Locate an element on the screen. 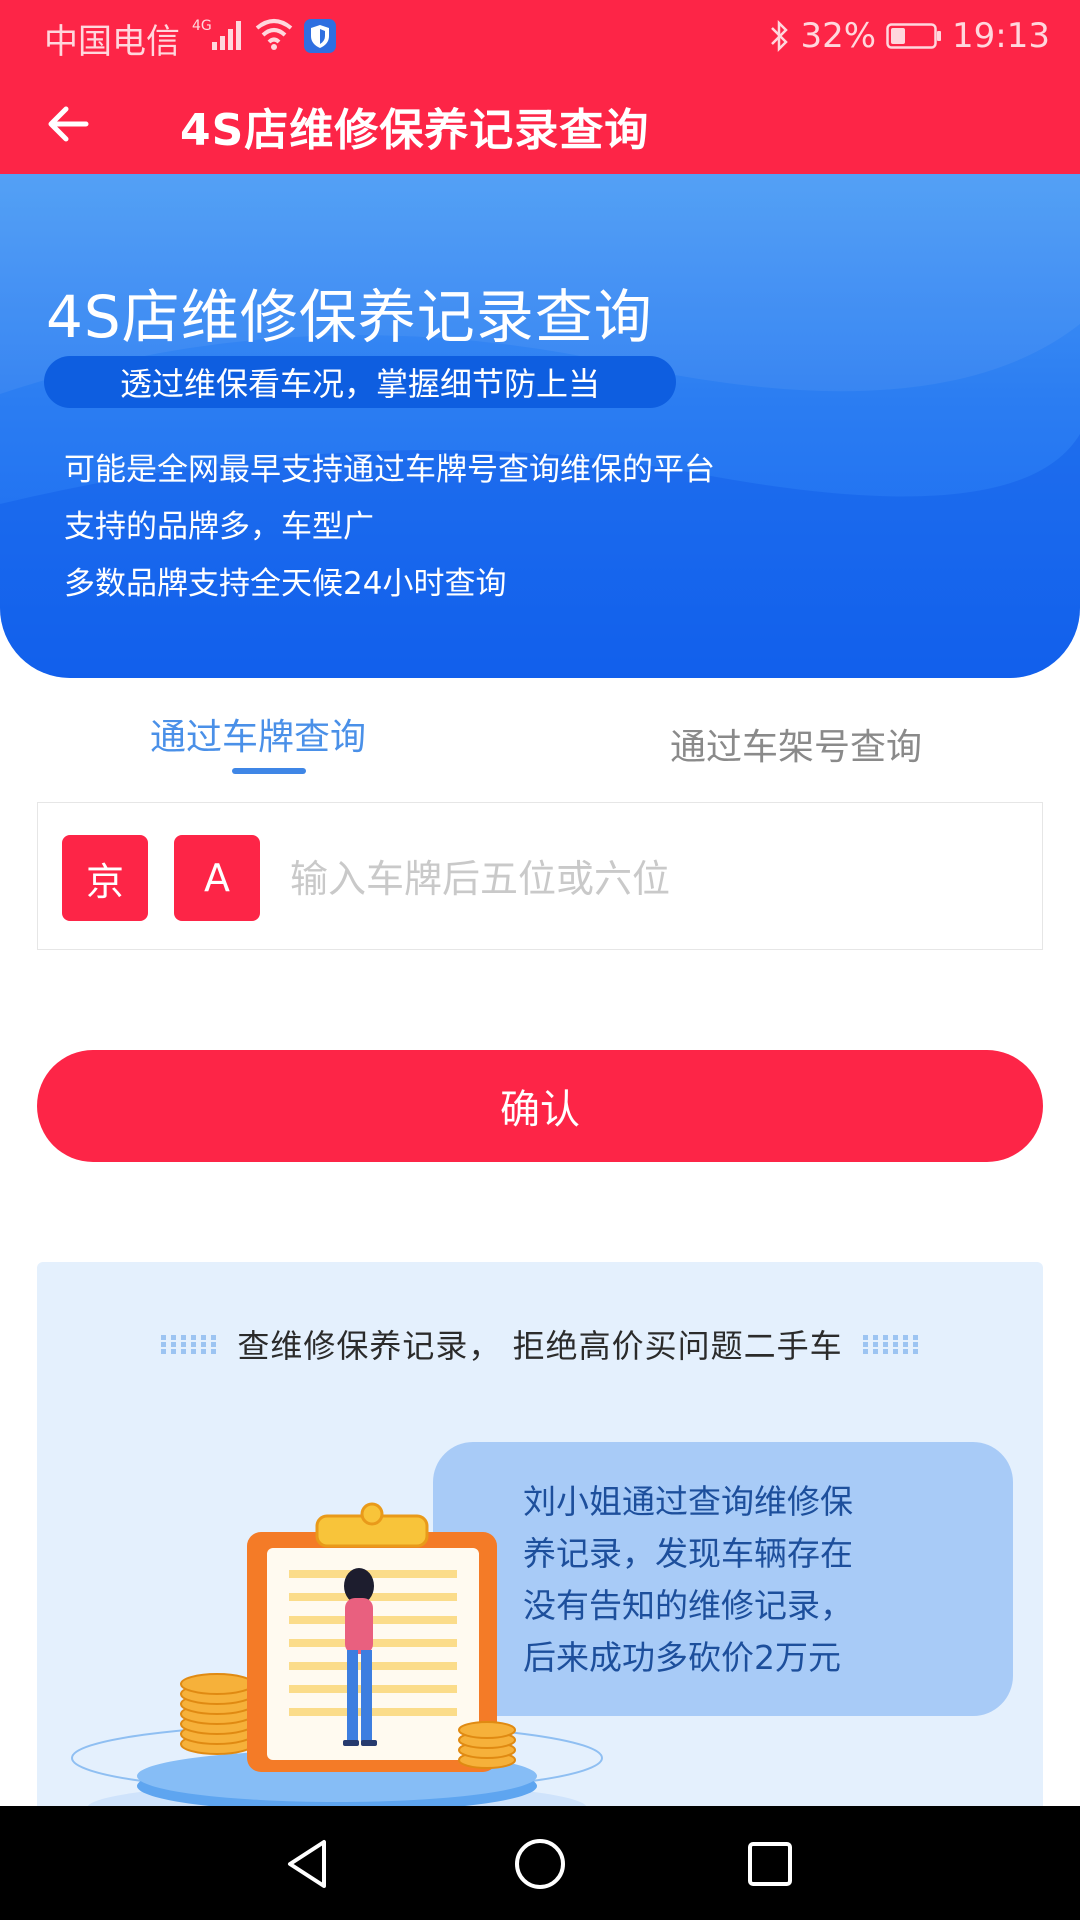  carrier-name: 中国电信 is located at coordinates (112, 42).